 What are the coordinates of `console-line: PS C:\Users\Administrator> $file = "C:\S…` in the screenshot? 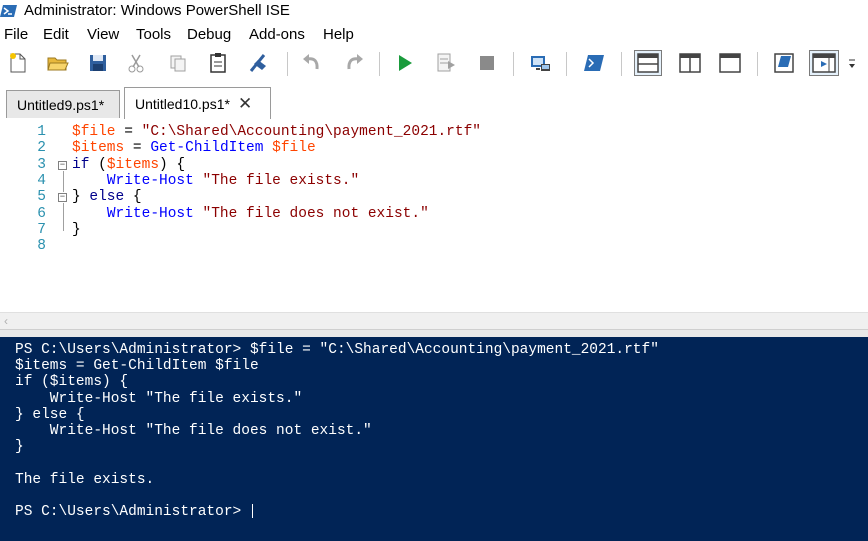 It's located at (337, 350).